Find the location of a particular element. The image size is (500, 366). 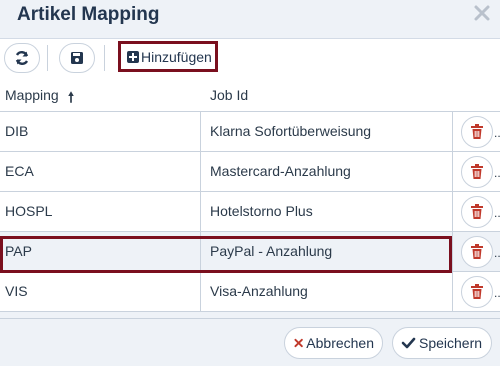

save-icon is located at coordinates (77, 58).